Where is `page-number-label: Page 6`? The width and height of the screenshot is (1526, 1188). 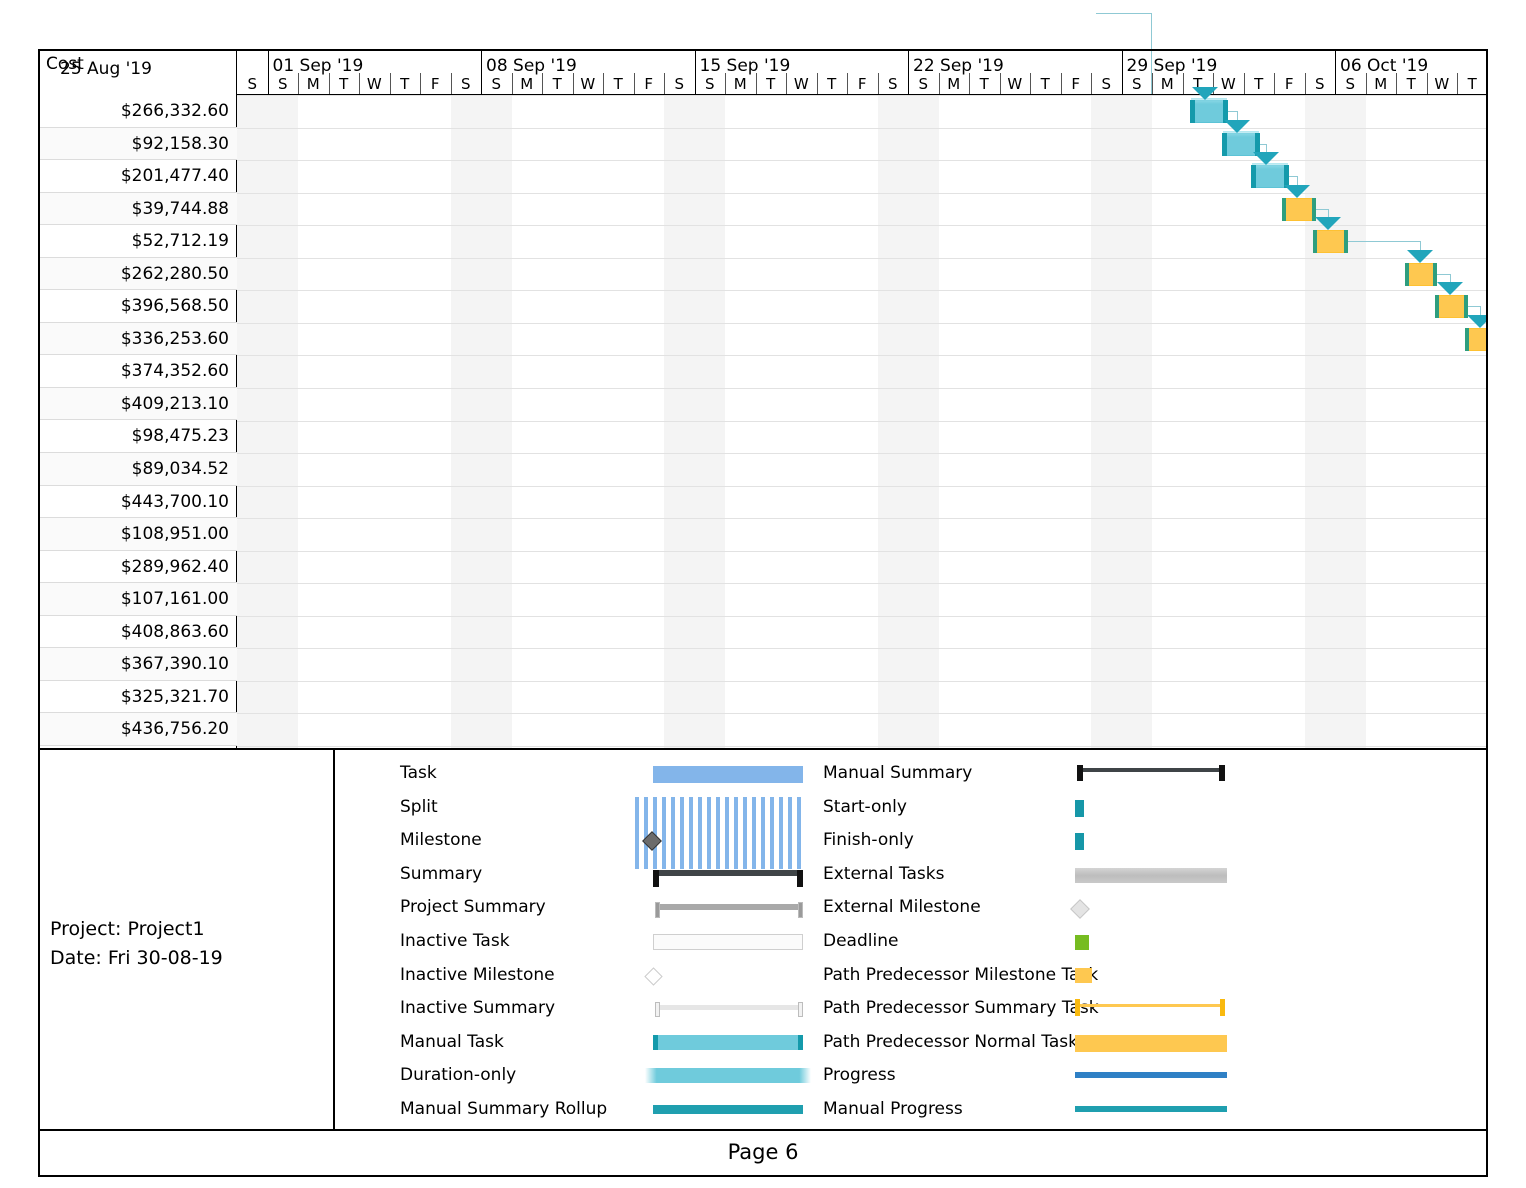
page-number-label: Page 6 is located at coordinates (763, 1152).